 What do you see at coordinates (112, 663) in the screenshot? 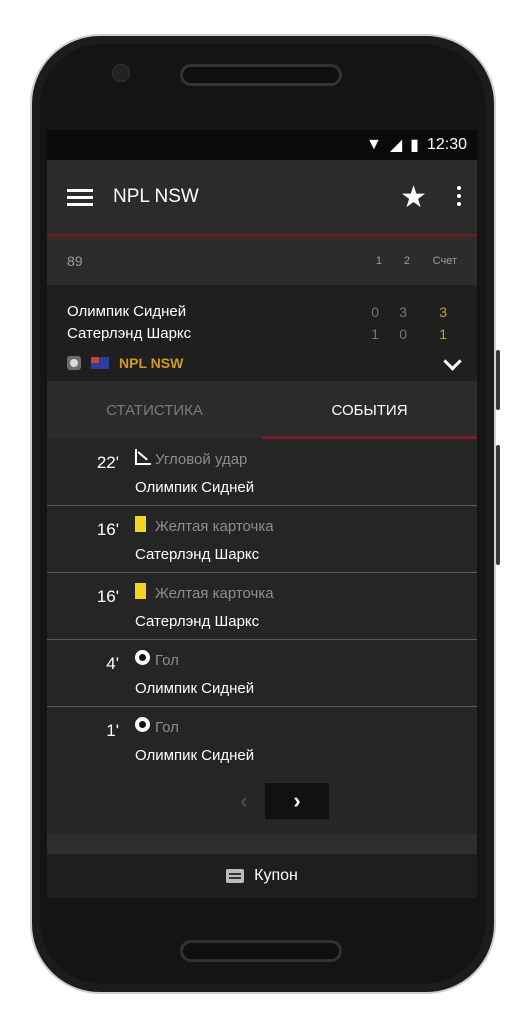
I see `event-minute: 4'` at bounding box center [112, 663].